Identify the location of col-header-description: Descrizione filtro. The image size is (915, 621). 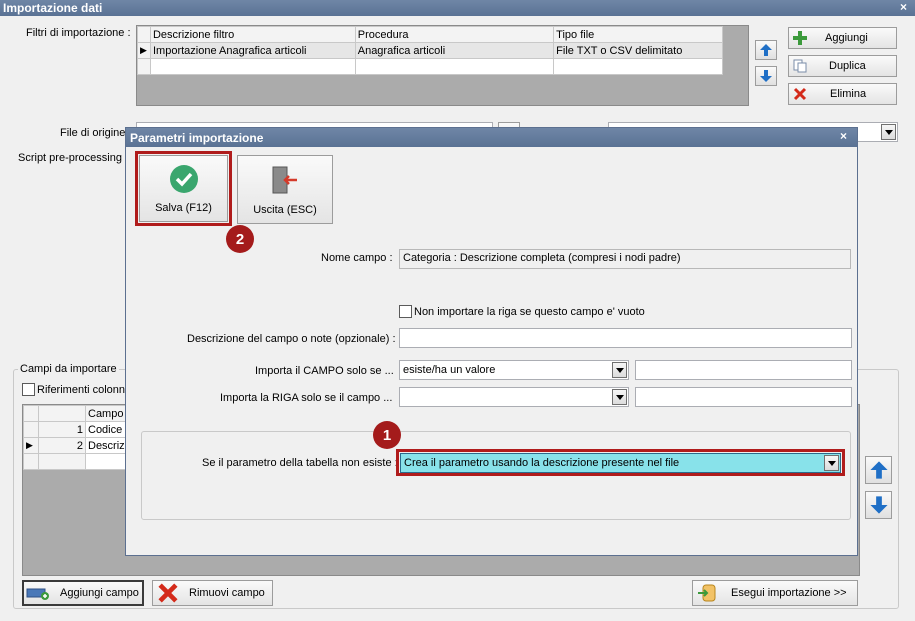
(252, 34).